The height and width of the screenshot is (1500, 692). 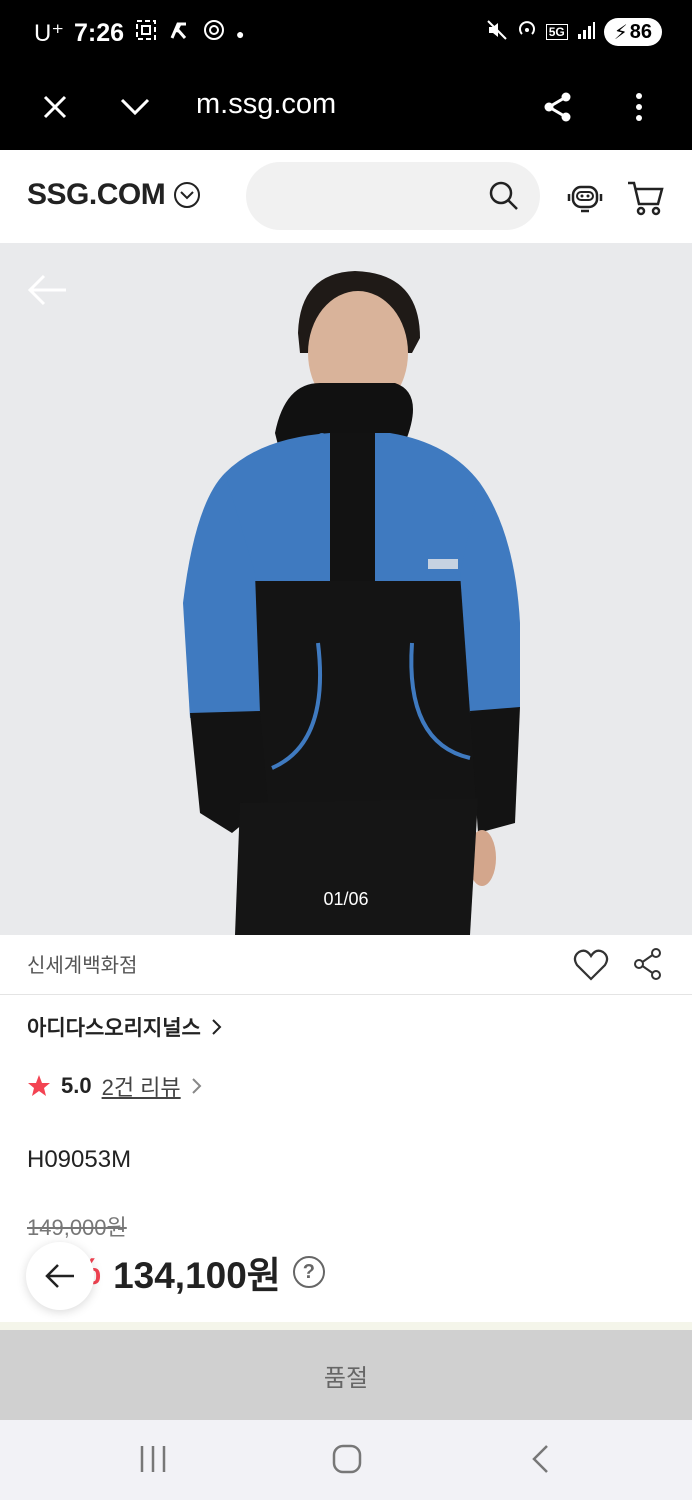 I want to click on more-vertical-icon, so click(x=639, y=107).